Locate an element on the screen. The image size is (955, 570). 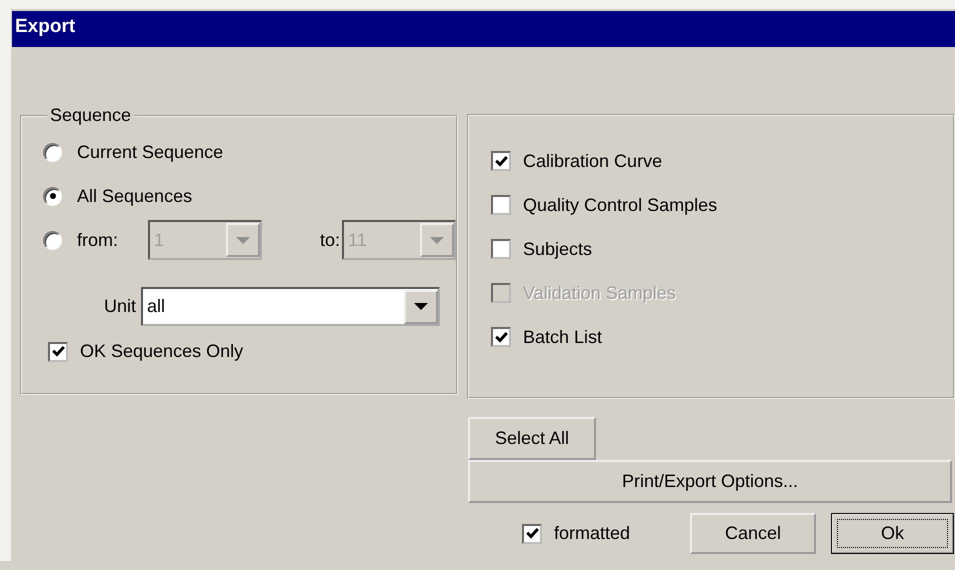
checkbox-label: Quality Control Samples is located at coordinates (620, 205).